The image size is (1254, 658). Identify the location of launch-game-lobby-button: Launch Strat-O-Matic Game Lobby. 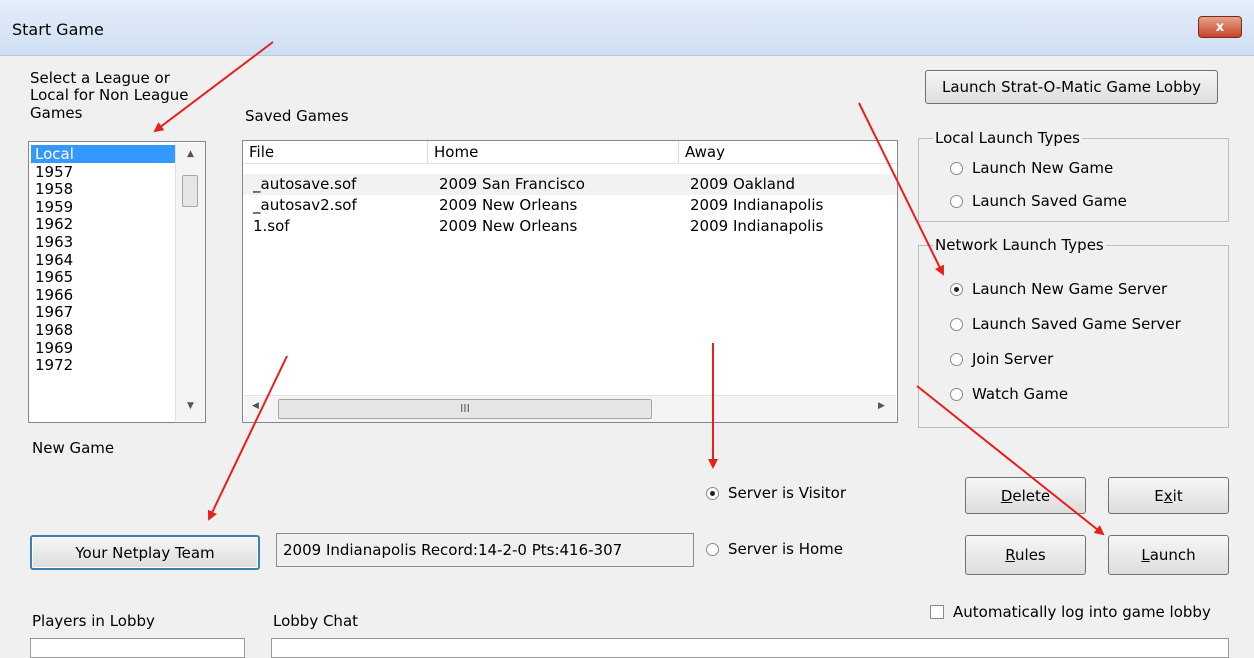
(1071, 87).